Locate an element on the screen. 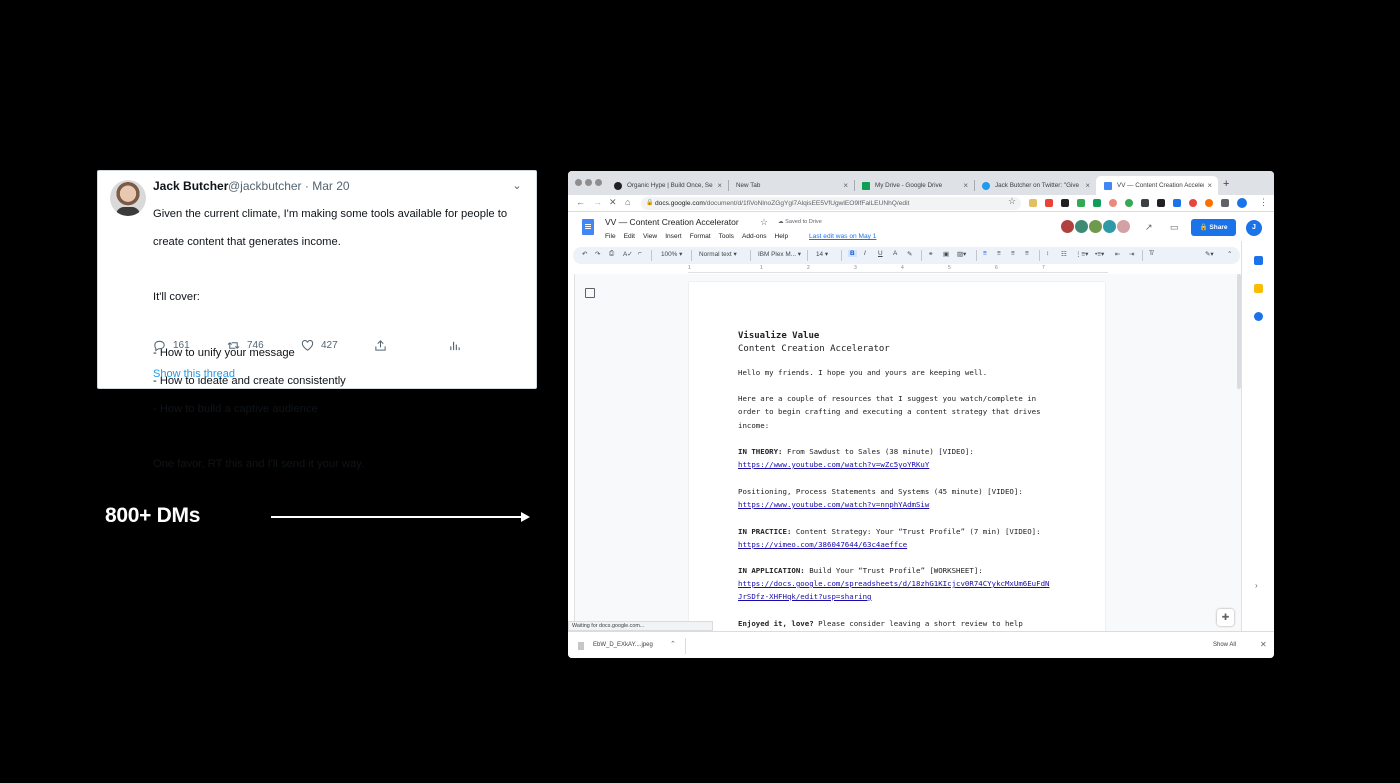 The height and width of the screenshot is (783, 1400). close-window-button is located at coordinates (578, 182).